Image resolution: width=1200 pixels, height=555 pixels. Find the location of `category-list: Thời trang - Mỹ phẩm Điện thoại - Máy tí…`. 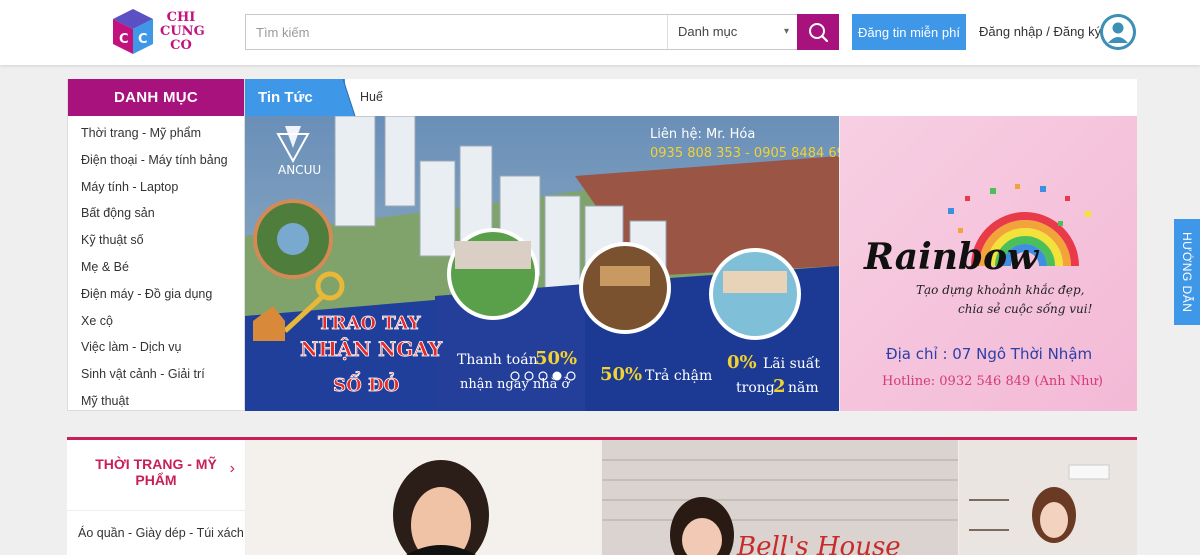

category-list: Thời trang - Mỹ phẩm Điện thoại - Máy tí… is located at coordinates (156, 265).